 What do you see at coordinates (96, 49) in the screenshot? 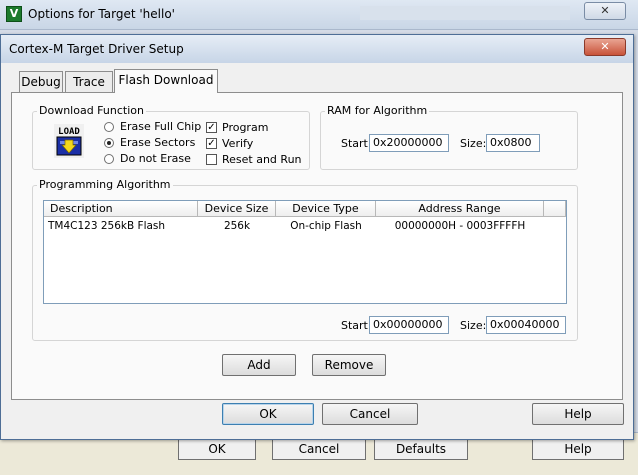
I see `dialog-title: Cortex-M Target Driver Setup` at bounding box center [96, 49].